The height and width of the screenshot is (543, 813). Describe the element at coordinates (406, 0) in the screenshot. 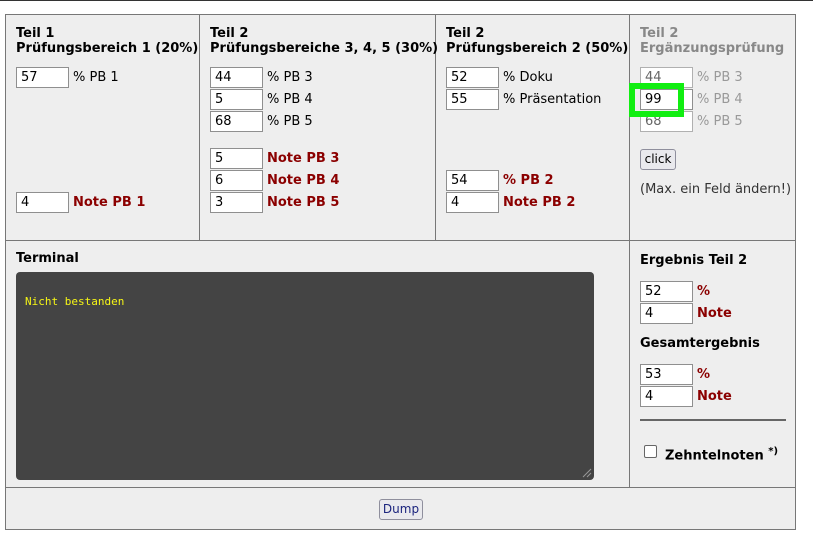

I see `top-rule` at that location.